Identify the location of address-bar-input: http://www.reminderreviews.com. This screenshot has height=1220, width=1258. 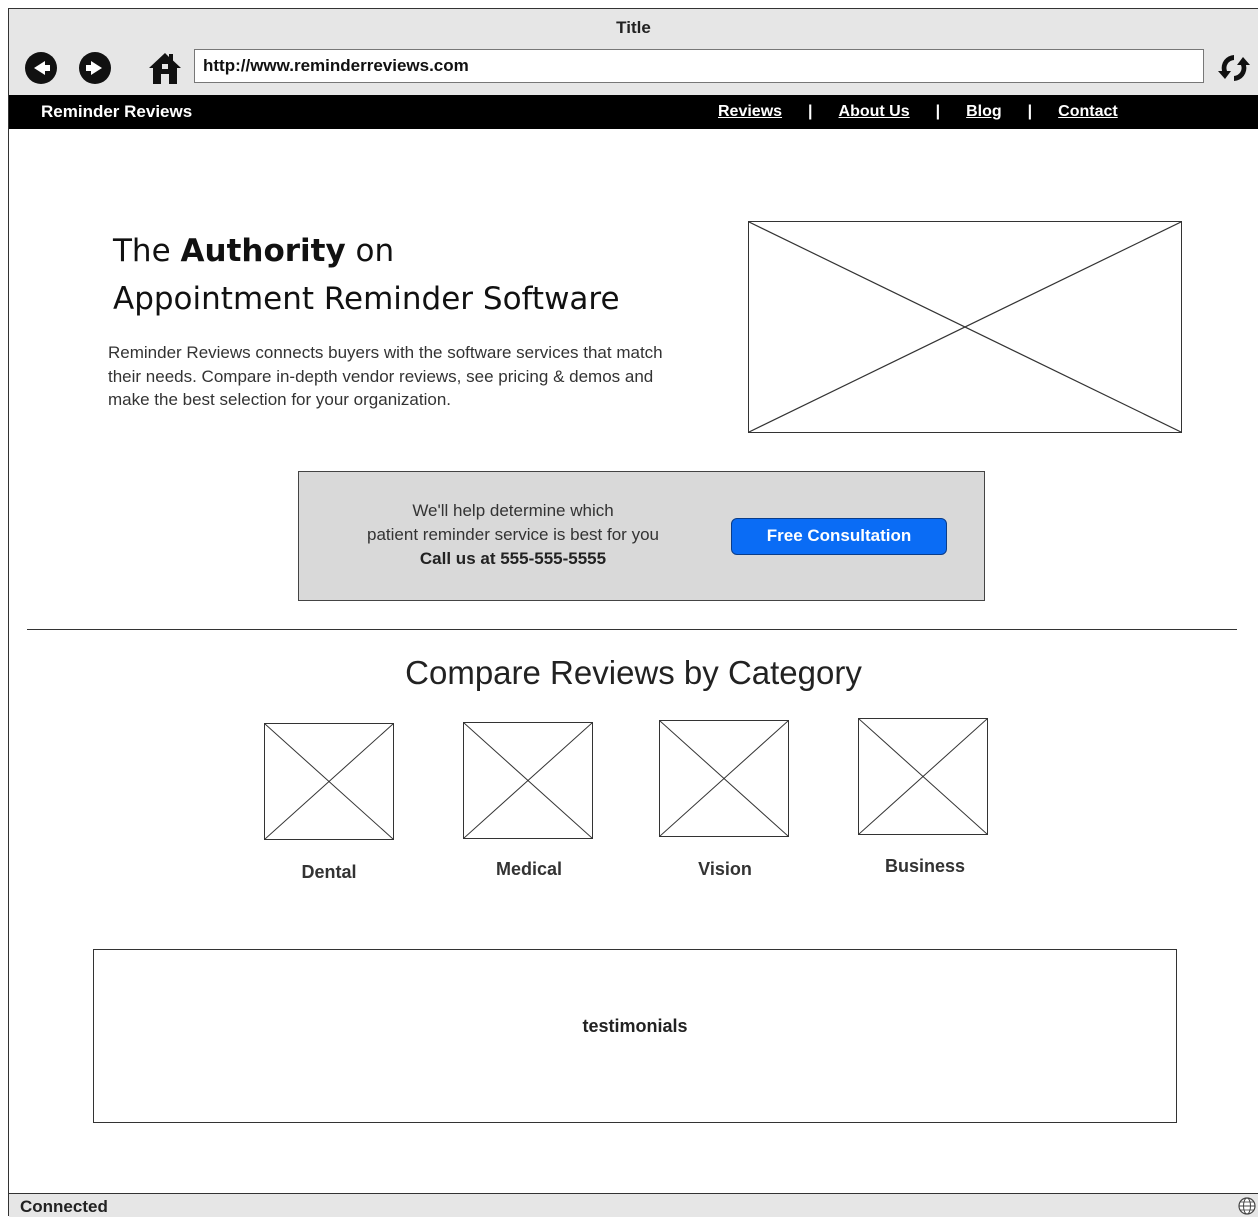
(699, 66).